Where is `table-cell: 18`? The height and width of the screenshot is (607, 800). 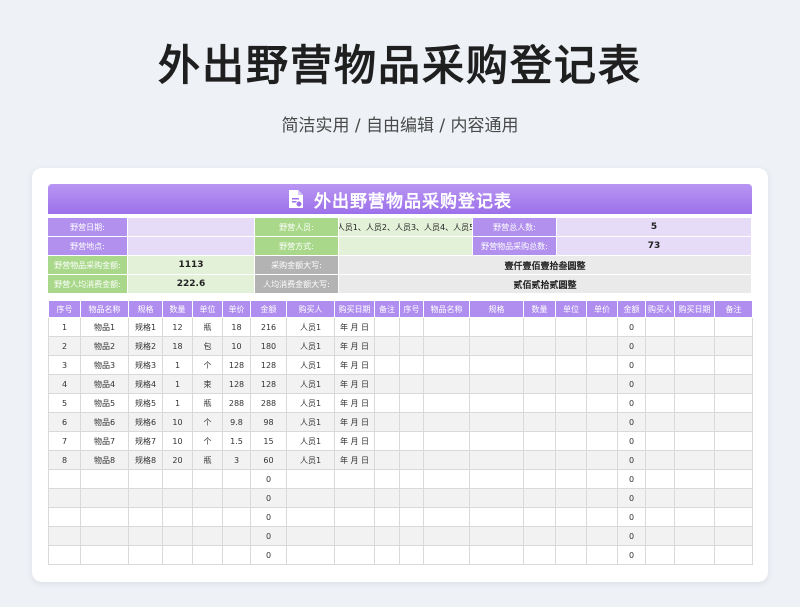
table-cell: 18 is located at coordinates (177, 346).